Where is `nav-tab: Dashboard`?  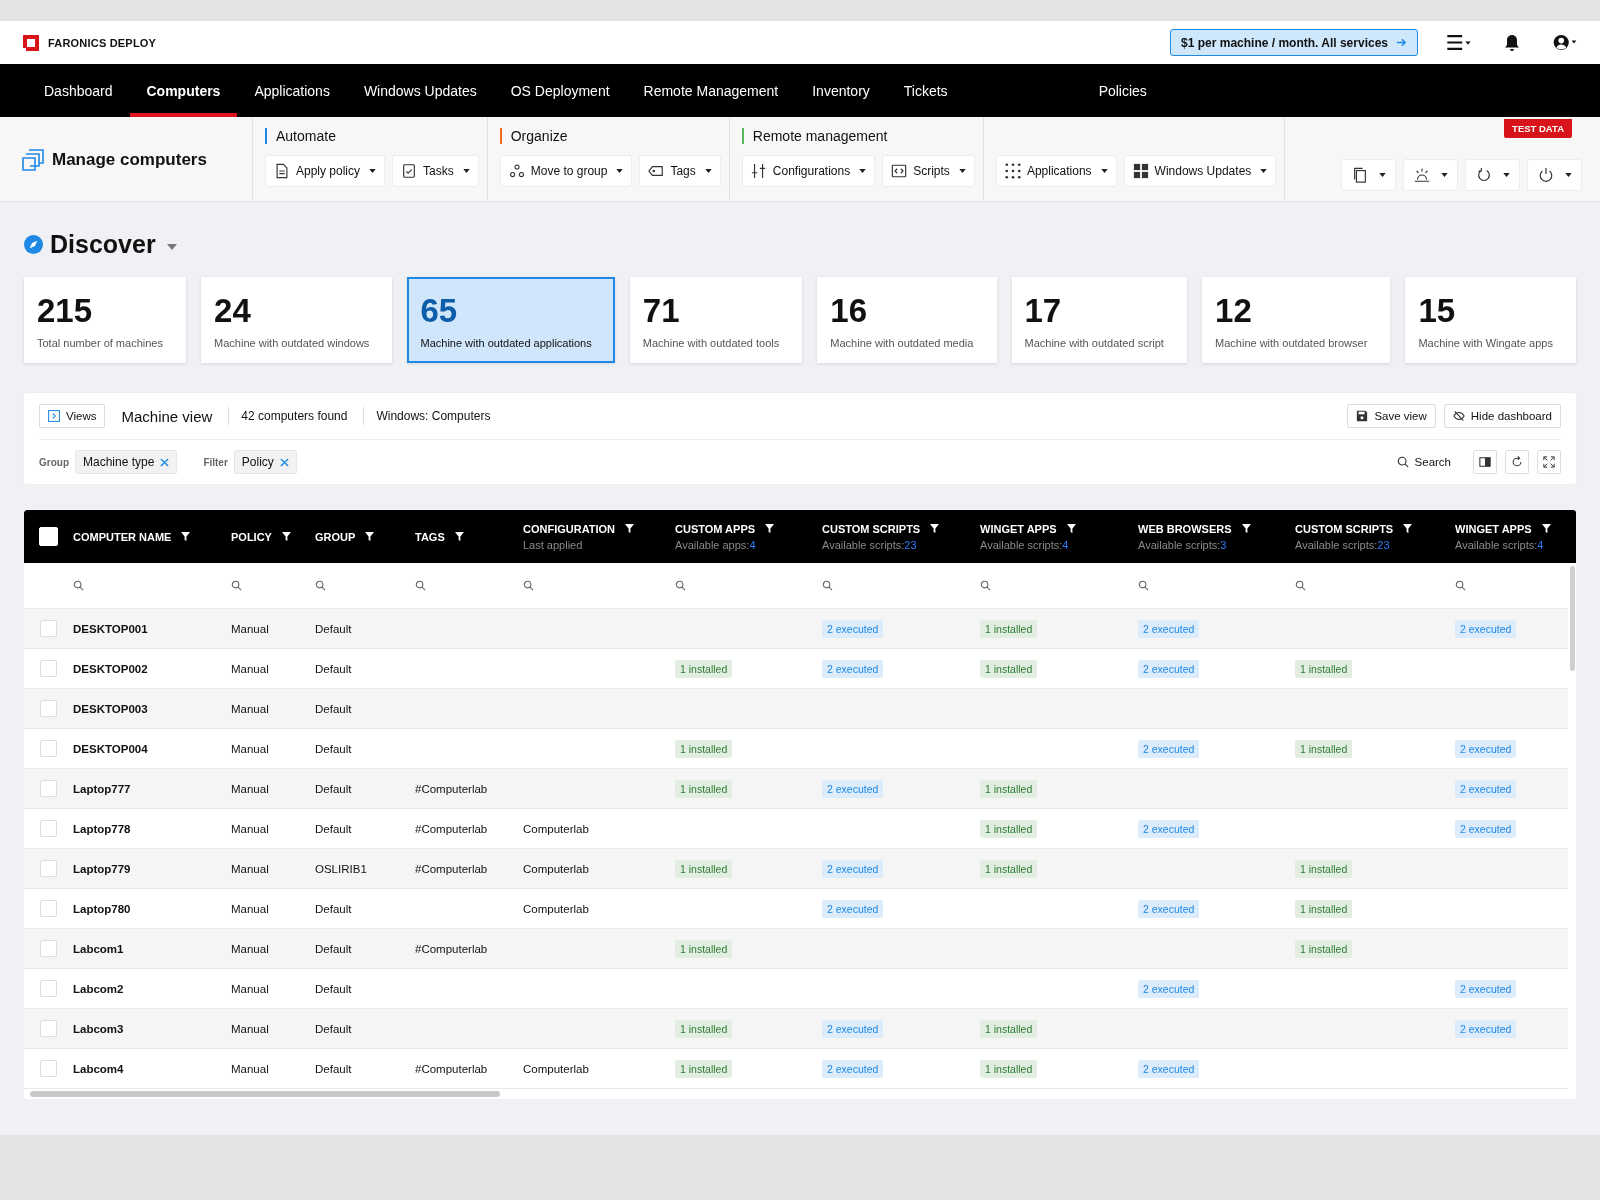 nav-tab: Dashboard is located at coordinates (78, 90).